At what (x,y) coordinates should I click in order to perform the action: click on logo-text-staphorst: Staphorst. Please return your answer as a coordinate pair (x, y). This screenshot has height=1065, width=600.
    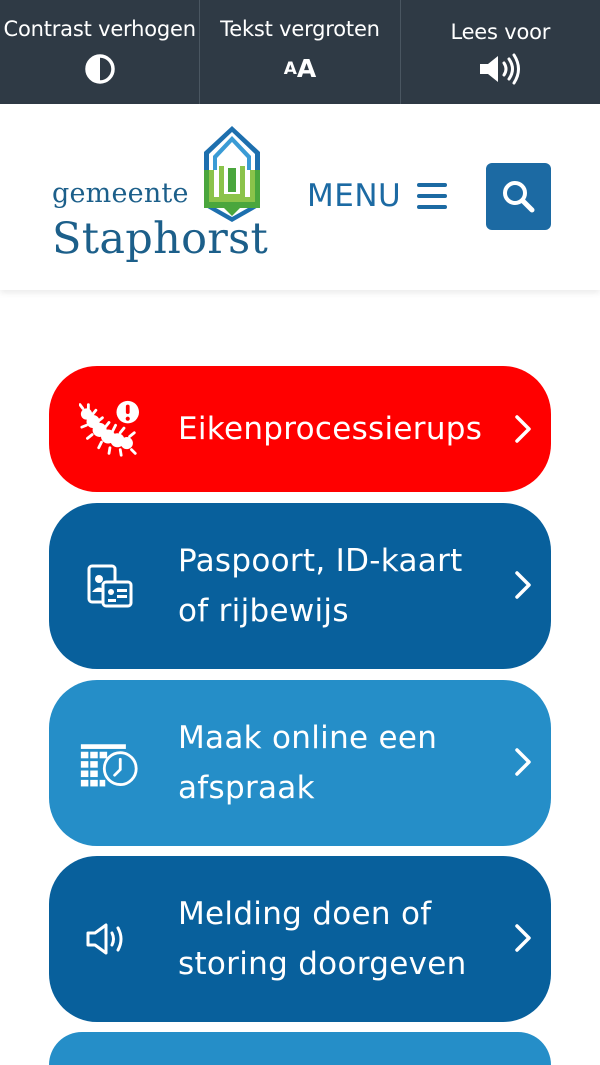
    Looking at the image, I should click on (160, 239).